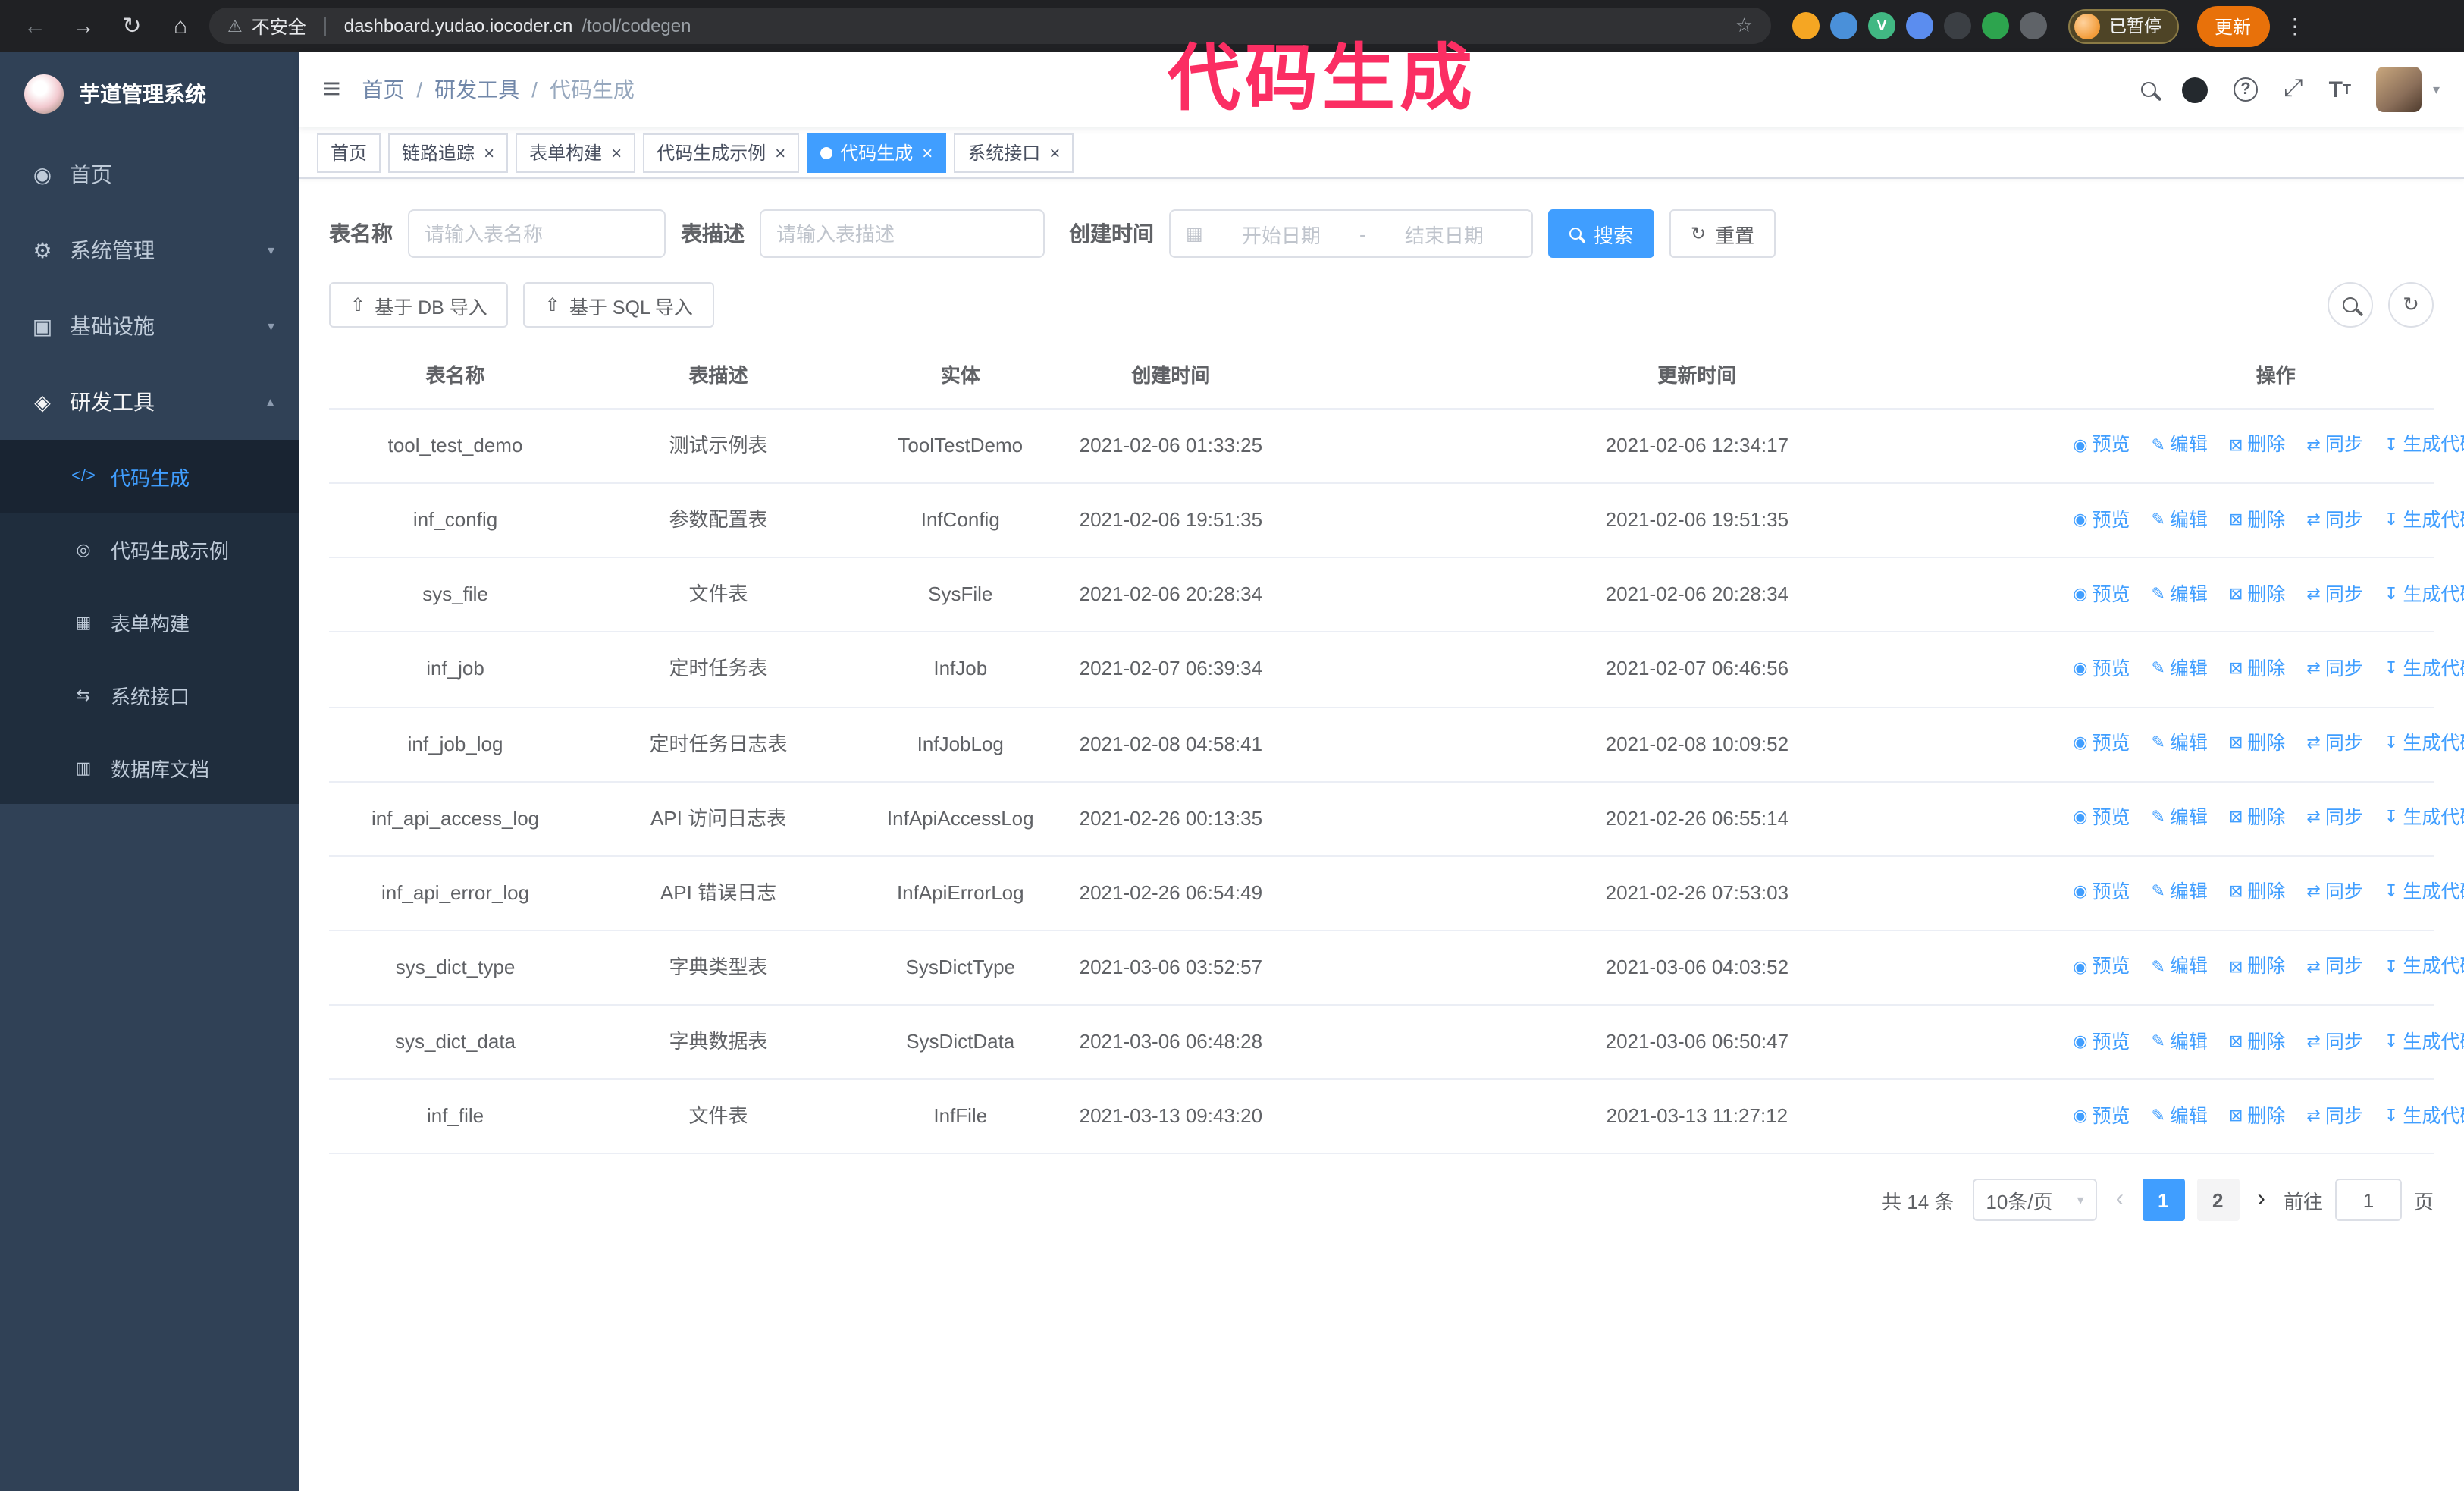 The width and height of the screenshot is (2464, 1491). I want to click on search-button: 搜索, so click(1601, 233).